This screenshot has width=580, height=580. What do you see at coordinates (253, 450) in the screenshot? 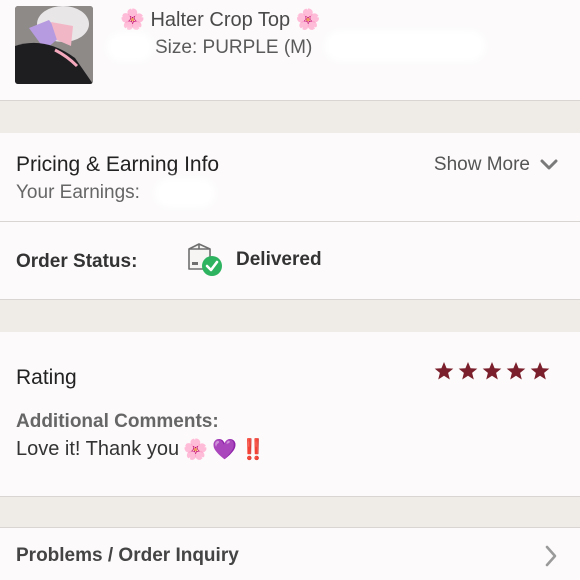
I see `double-exclamation-icon: ‼️` at bounding box center [253, 450].